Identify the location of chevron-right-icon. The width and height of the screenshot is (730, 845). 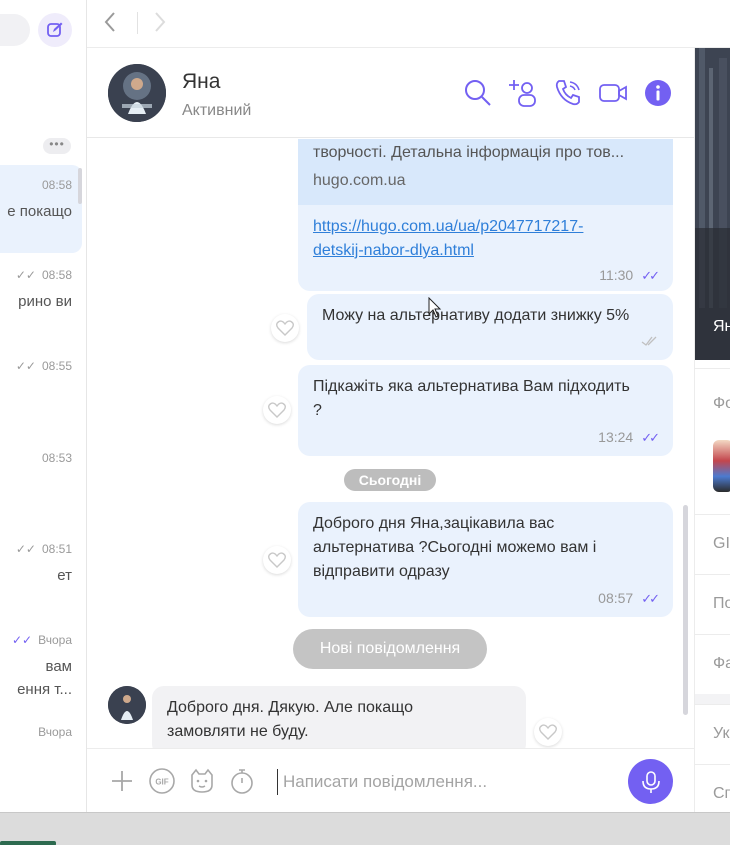
(160, 22).